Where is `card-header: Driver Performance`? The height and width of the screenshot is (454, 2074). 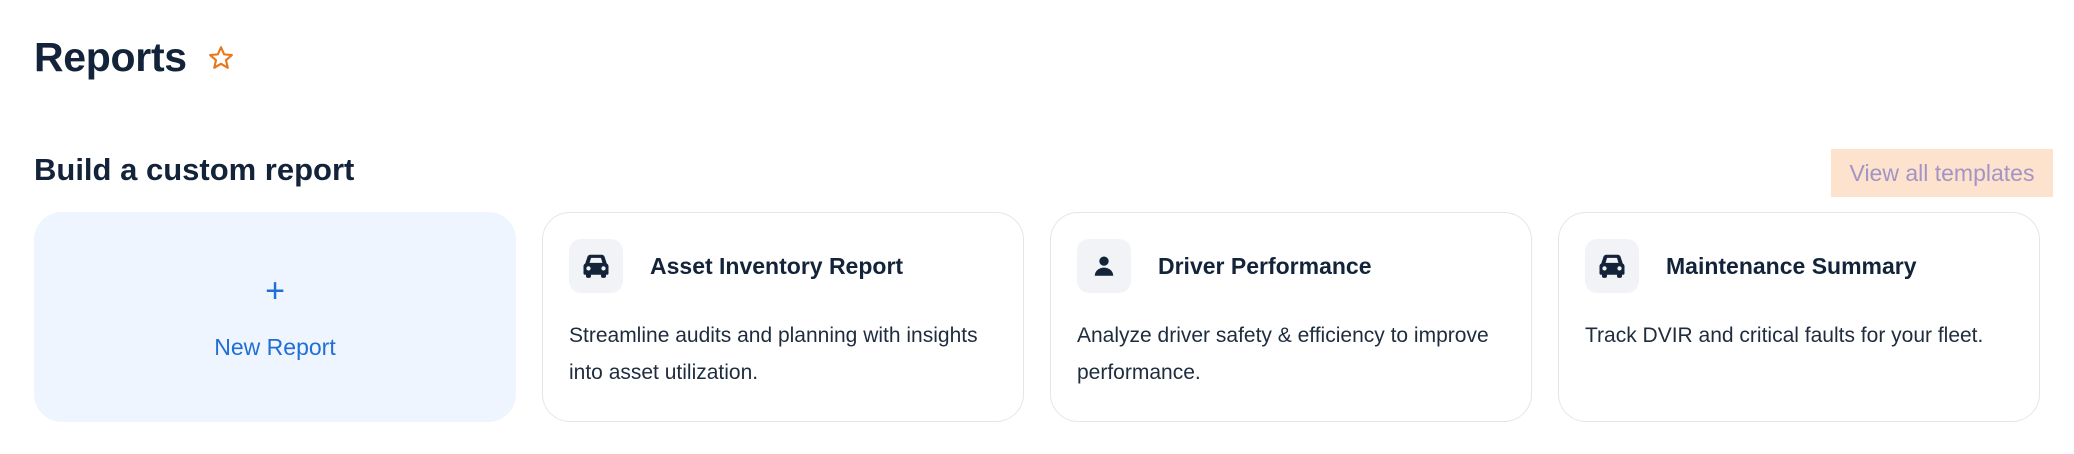
card-header: Driver Performance is located at coordinates (1291, 266).